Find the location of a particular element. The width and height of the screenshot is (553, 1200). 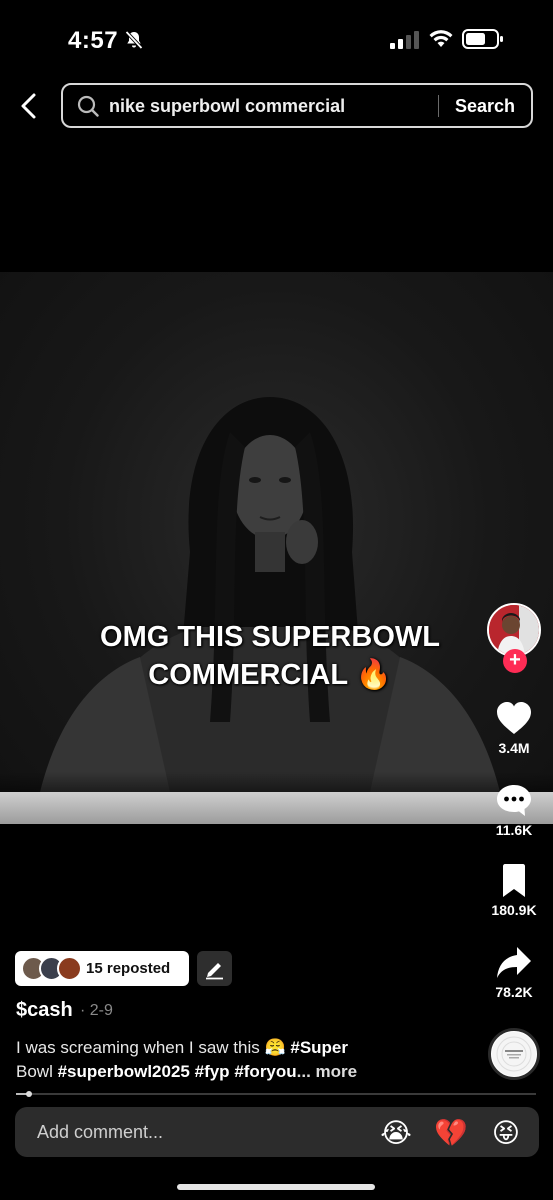

repost-avatars is located at coordinates (54, 968).